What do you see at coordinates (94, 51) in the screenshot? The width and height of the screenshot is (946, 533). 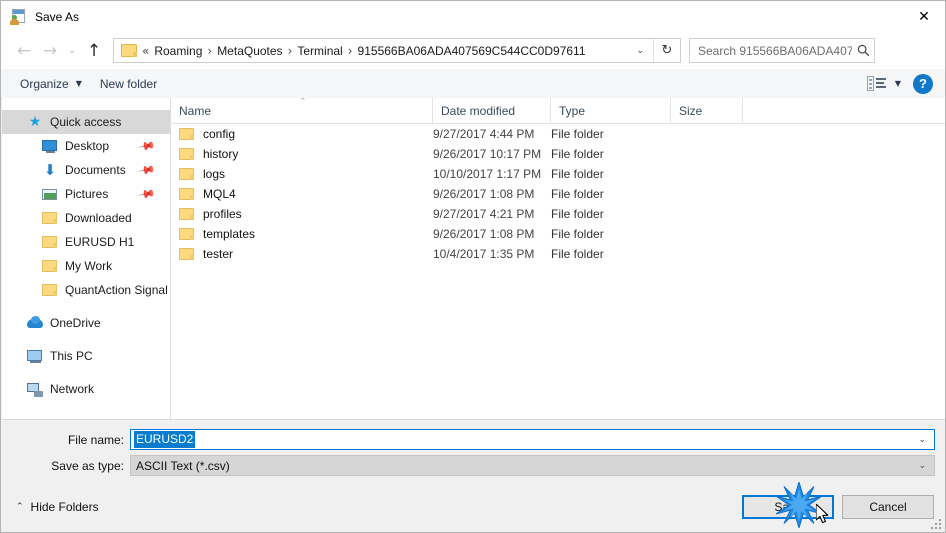 I see `up-button: ↑` at bounding box center [94, 51].